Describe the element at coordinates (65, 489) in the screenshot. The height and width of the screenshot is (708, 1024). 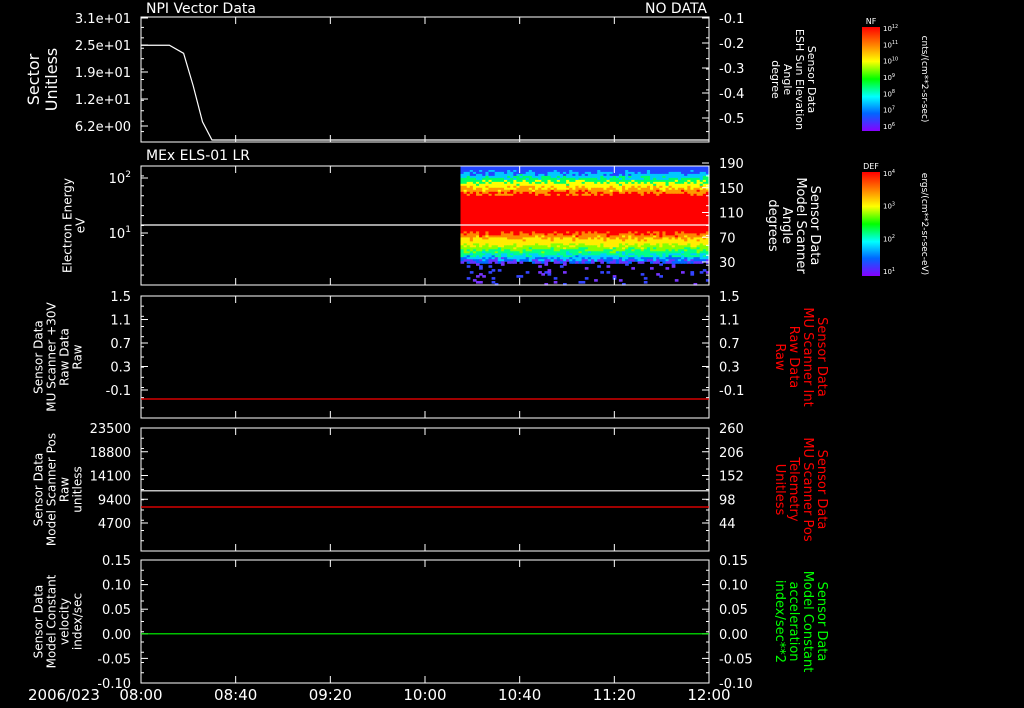
I see `y-axis-label: Raw` at that location.